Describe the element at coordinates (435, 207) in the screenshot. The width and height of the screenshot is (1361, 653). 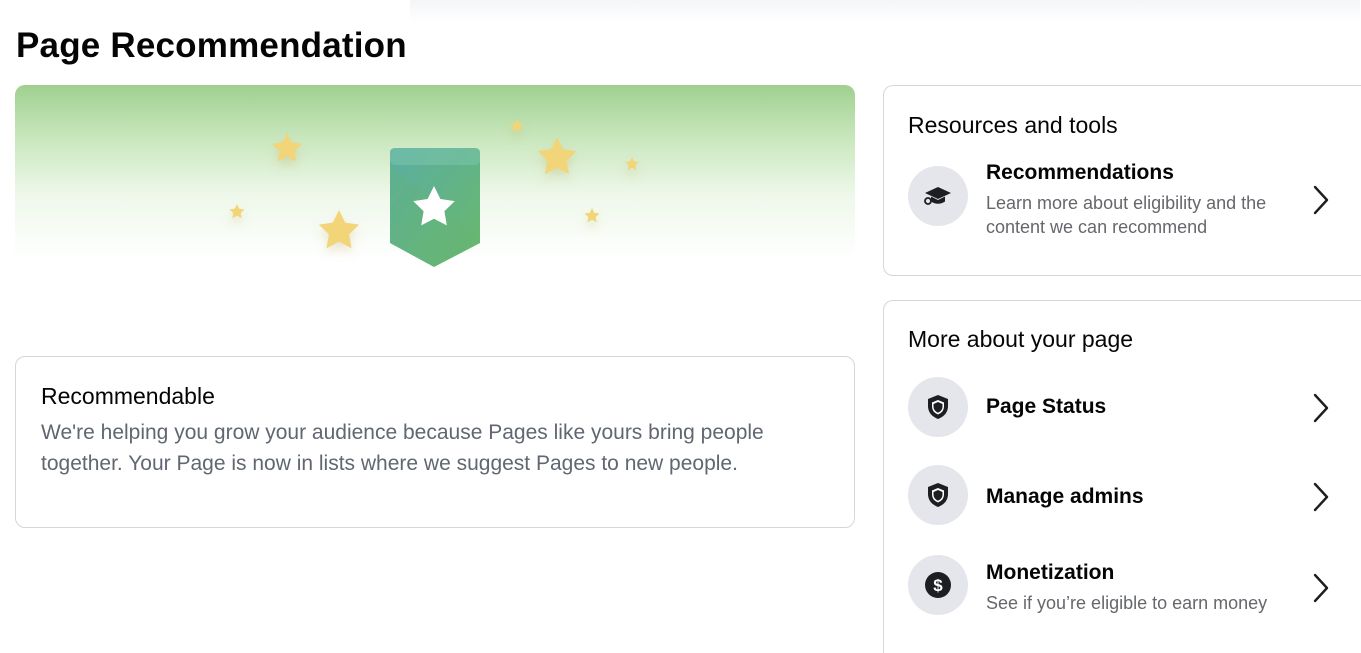
I see `badge-icon` at that location.